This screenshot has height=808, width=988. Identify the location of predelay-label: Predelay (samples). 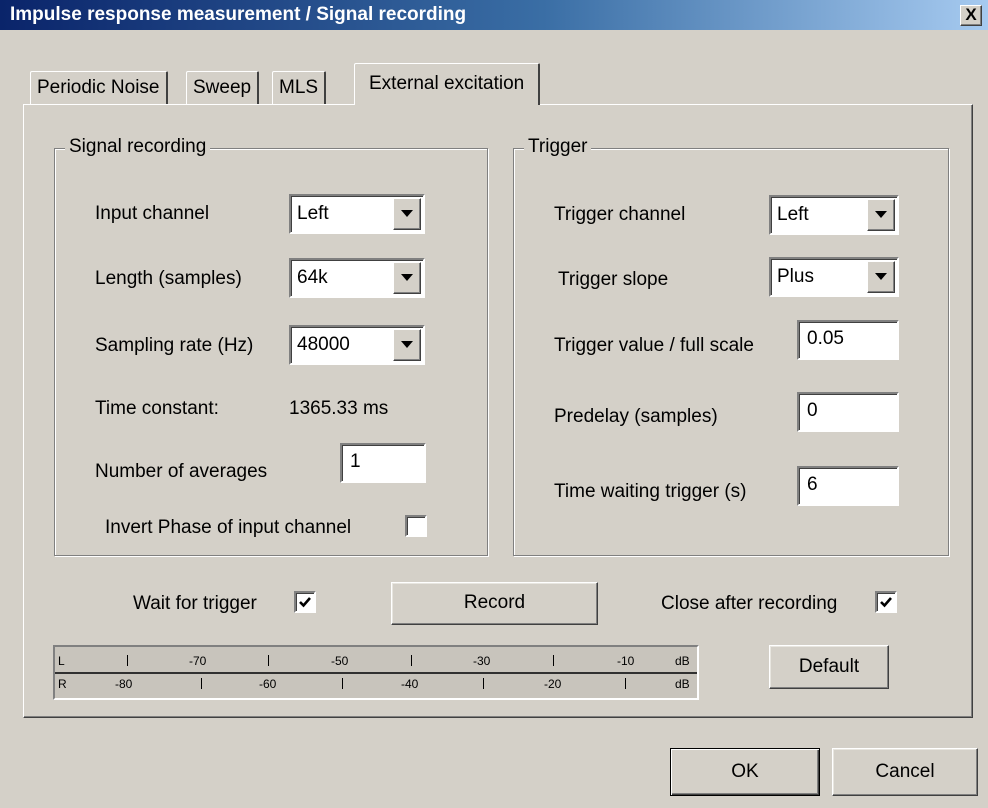
(636, 416).